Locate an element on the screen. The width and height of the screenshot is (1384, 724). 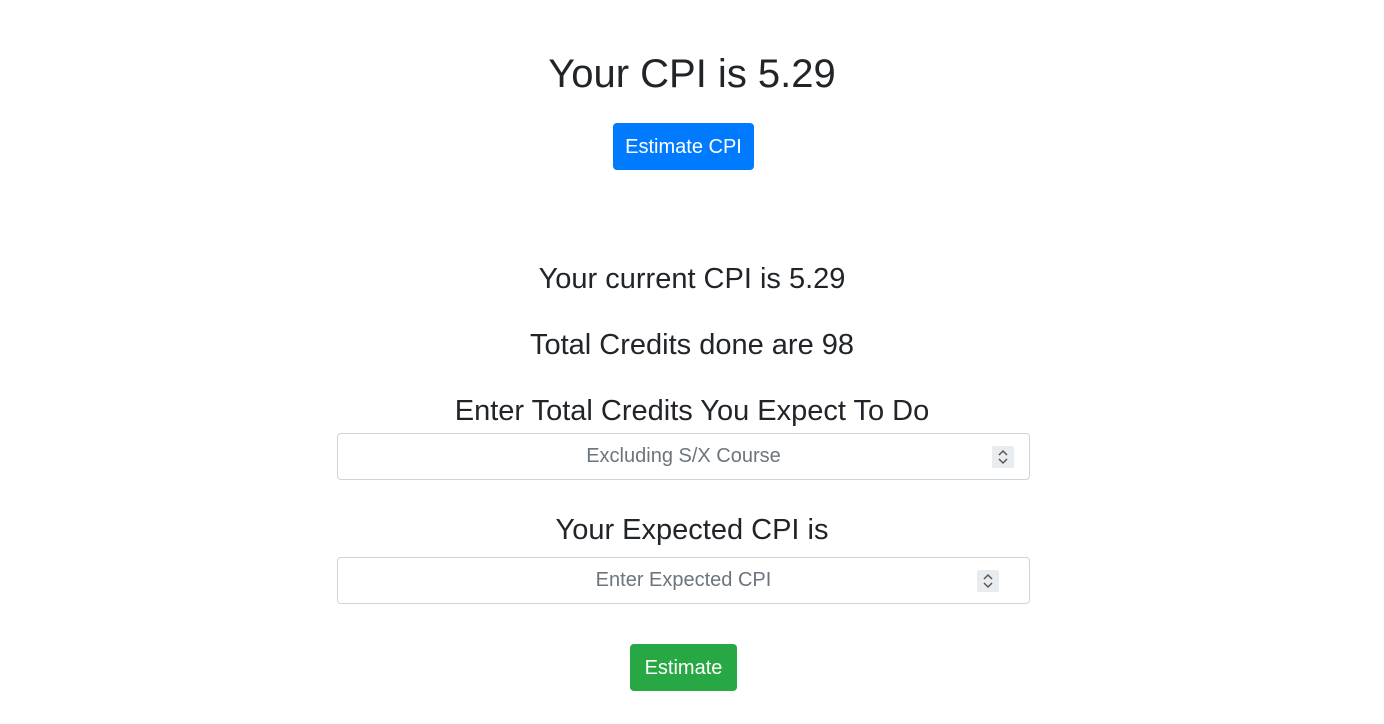
estimate-button: Estimate is located at coordinates (683, 667).